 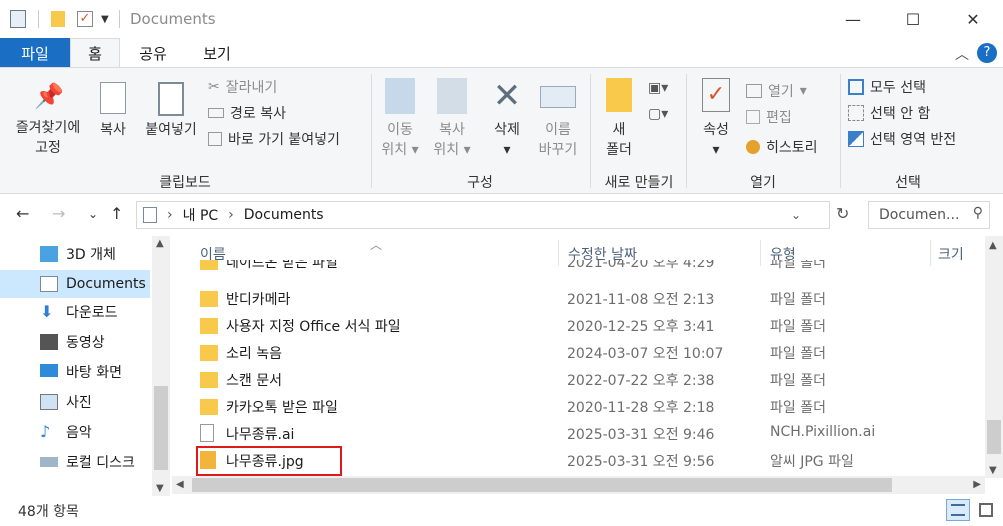 What do you see at coordinates (400, 96) in the screenshot?
I see `move-to-icon` at bounding box center [400, 96].